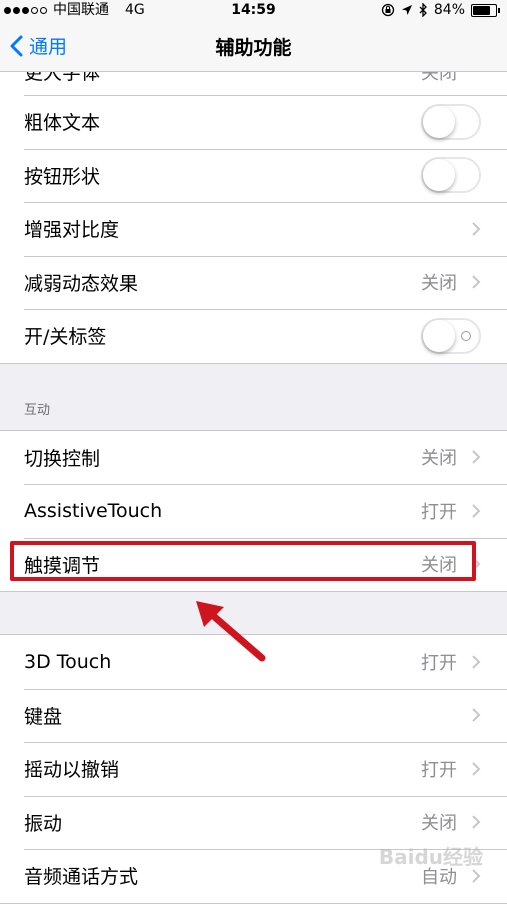 This screenshot has height=904, width=507. I want to click on row-label: 按钮形状, so click(62, 176).